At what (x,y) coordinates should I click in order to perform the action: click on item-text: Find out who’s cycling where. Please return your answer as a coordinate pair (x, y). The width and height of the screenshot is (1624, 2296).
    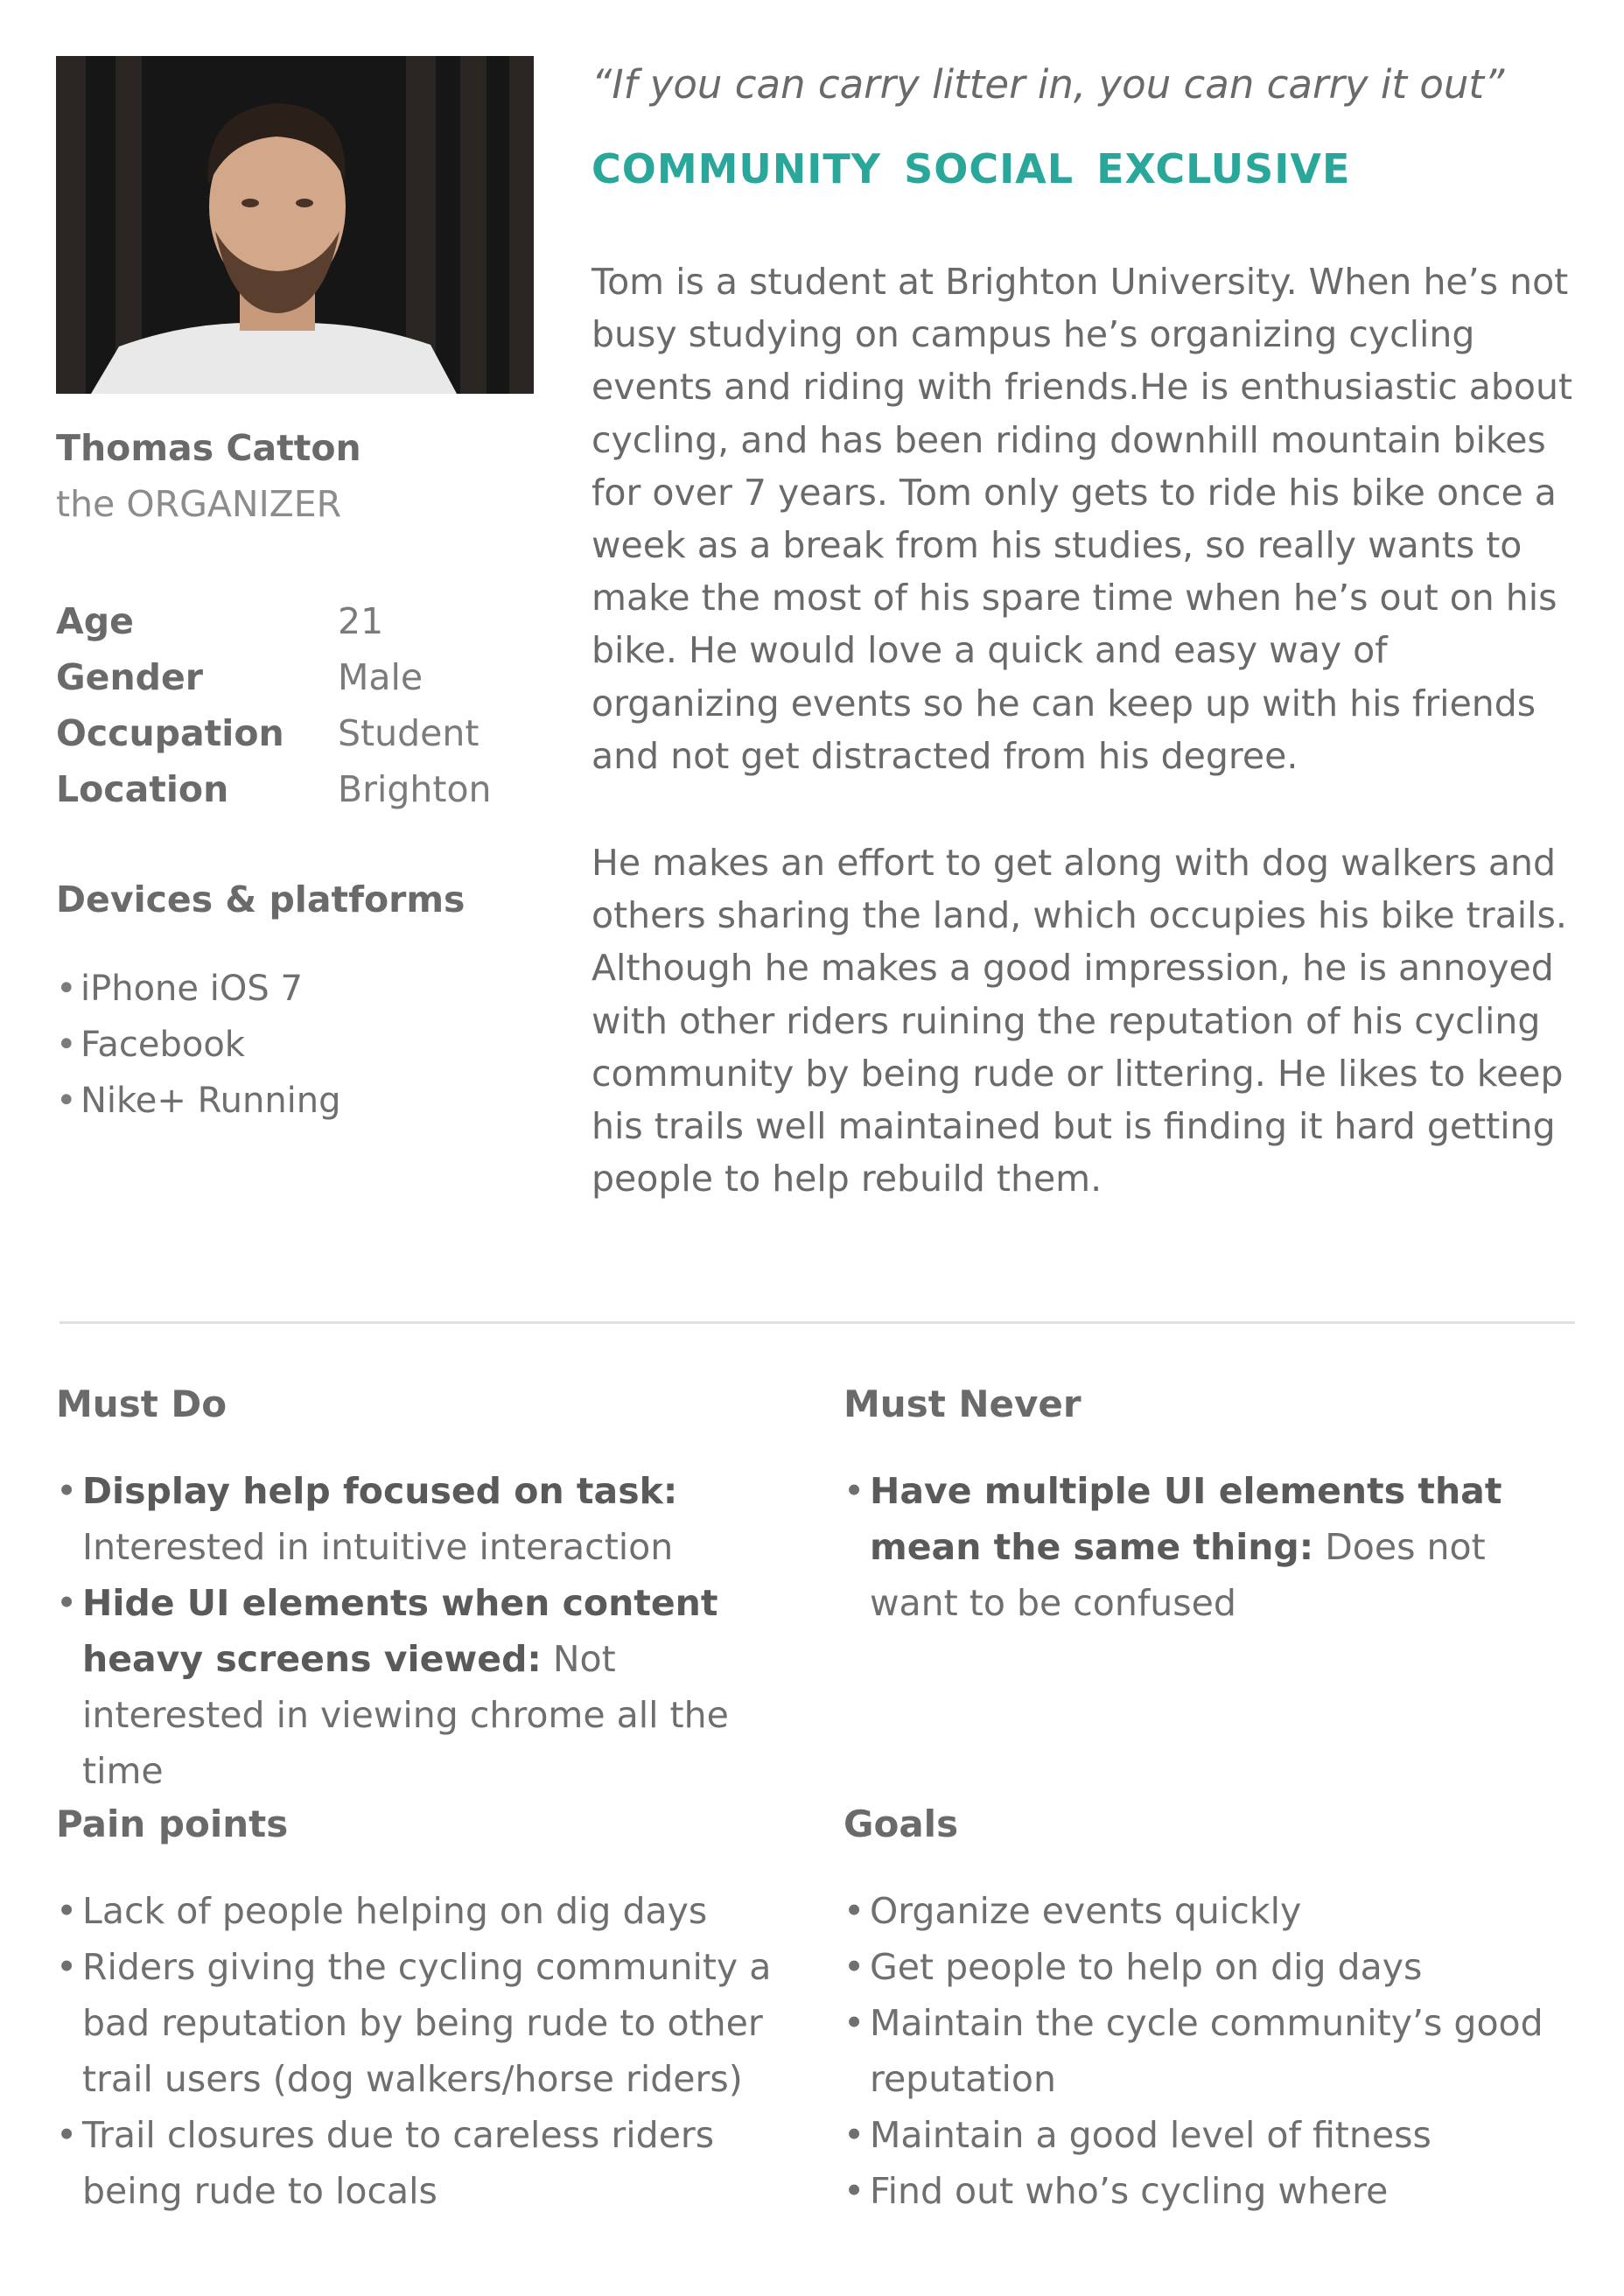
    Looking at the image, I should click on (1129, 2191).